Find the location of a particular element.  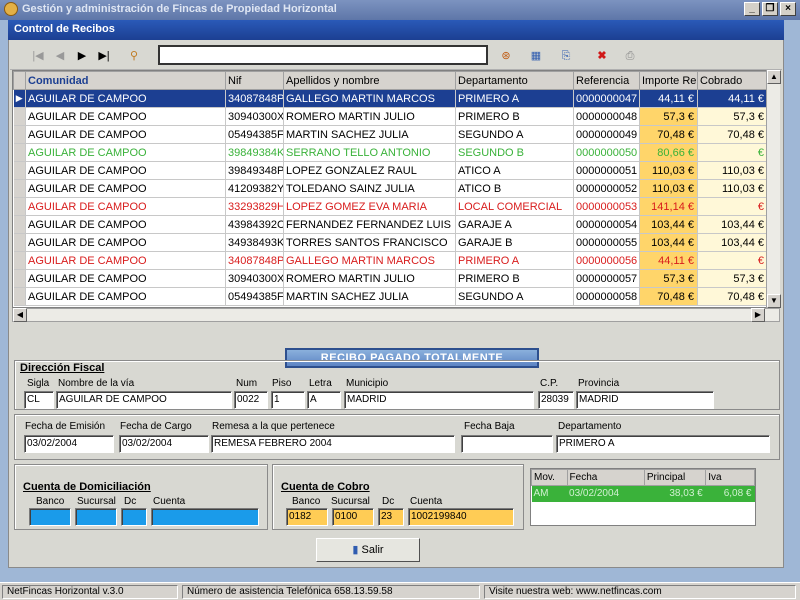

table-cell: 0000000051 is located at coordinates (606, 170).